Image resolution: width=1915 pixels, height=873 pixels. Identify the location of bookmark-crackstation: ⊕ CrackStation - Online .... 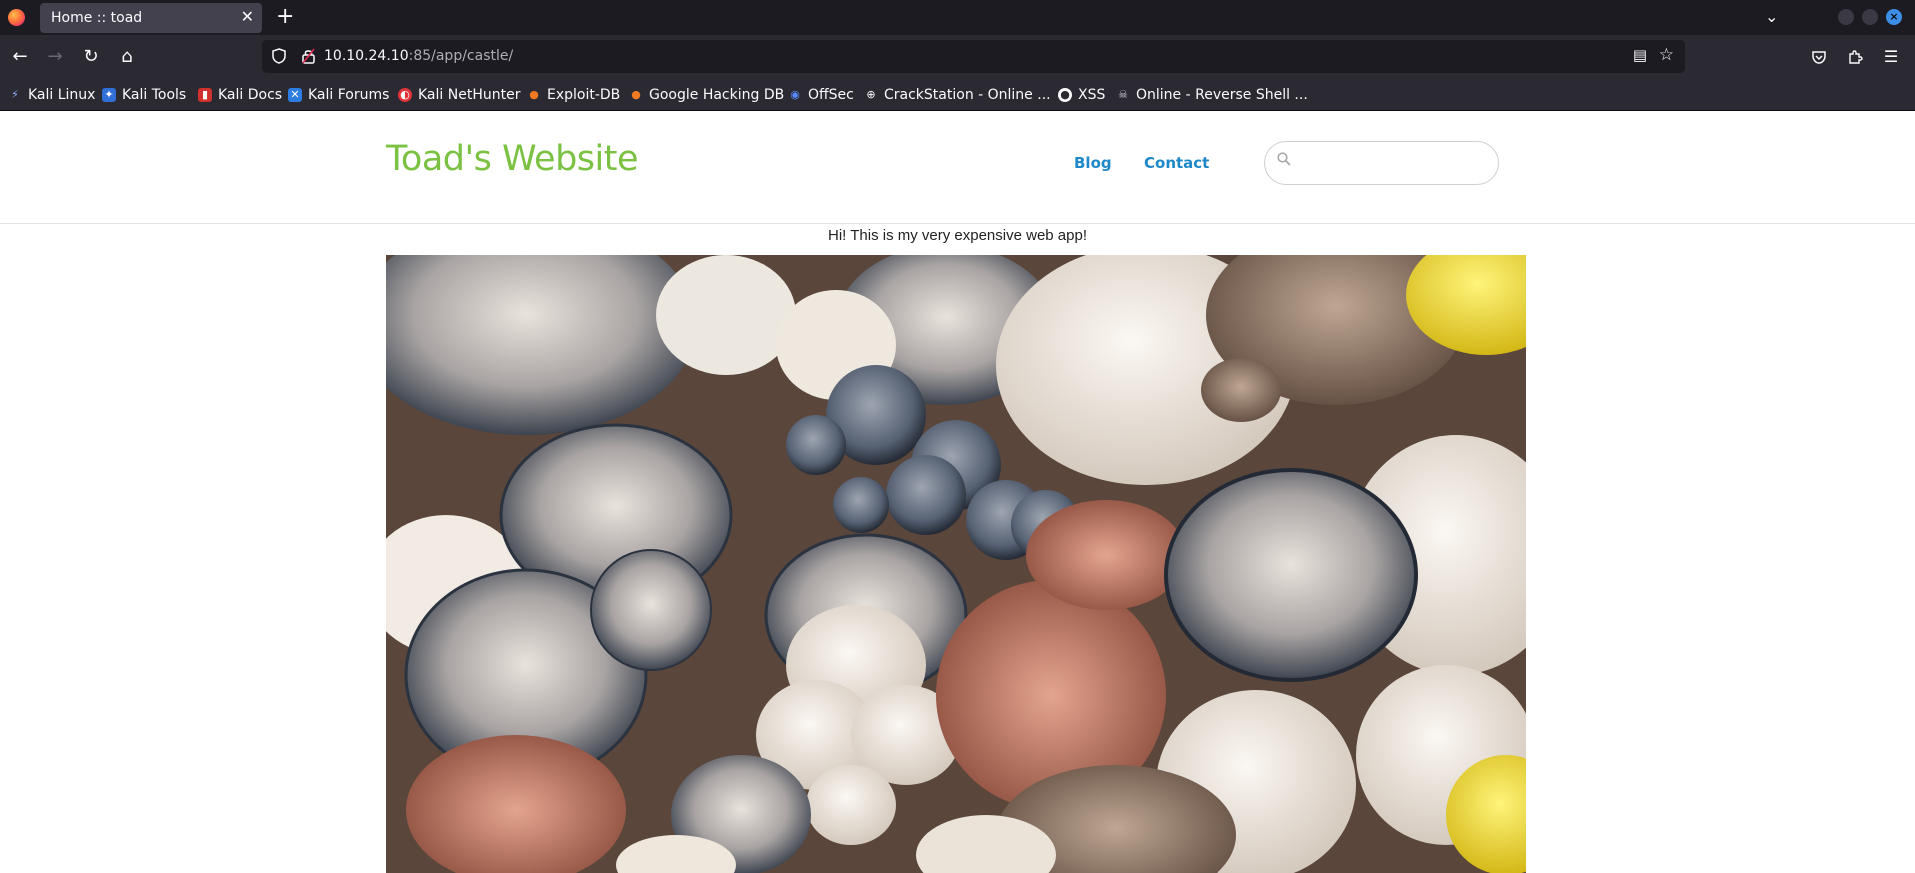
(957, 95).